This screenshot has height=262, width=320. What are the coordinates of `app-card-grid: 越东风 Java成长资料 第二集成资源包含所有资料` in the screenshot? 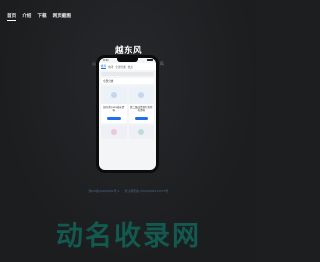 It's located at (127, 112).